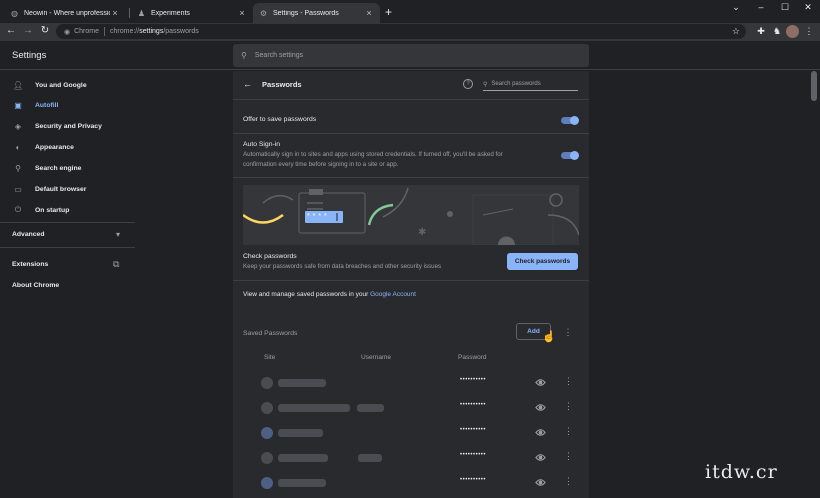  I want to click on sidebar-item-label: Default browser, so click(61, 189).